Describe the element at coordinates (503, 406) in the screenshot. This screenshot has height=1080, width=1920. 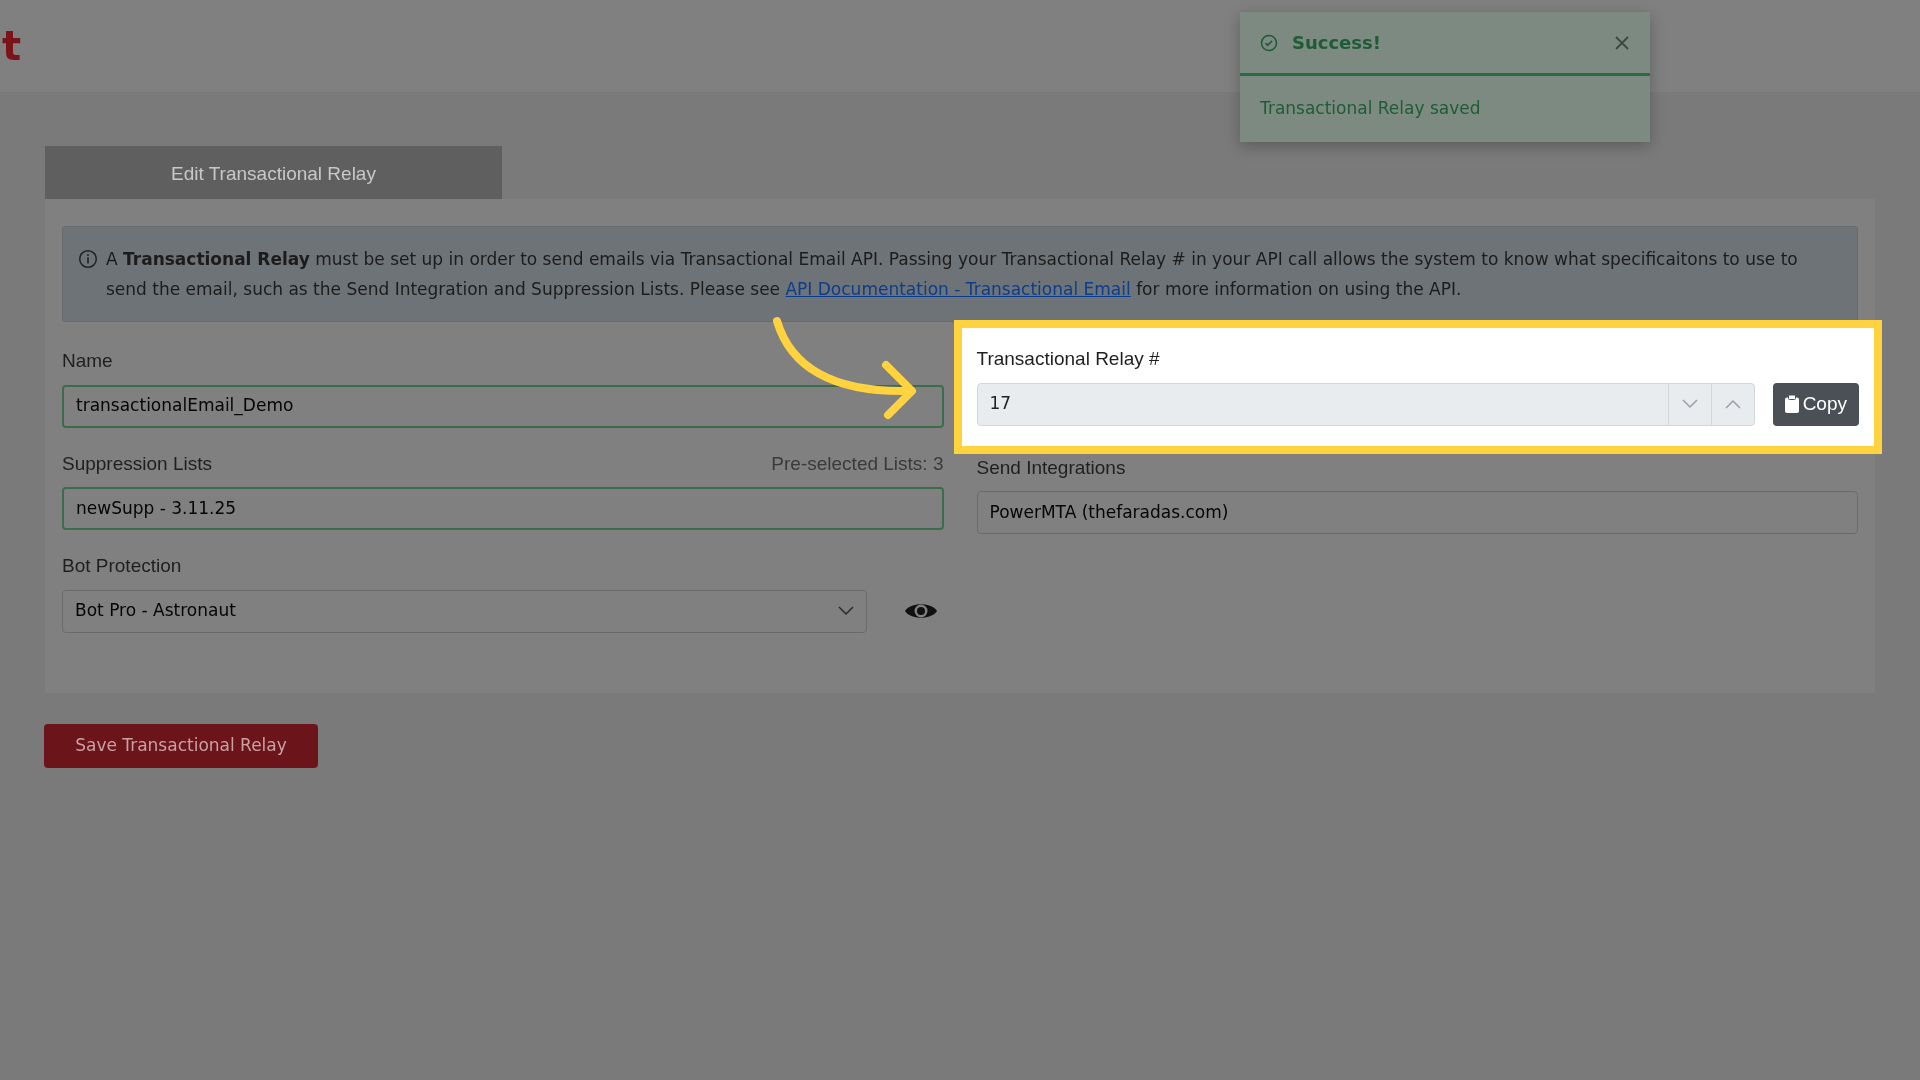
I see `name-field: transactionalEmail_Demo` at that location.